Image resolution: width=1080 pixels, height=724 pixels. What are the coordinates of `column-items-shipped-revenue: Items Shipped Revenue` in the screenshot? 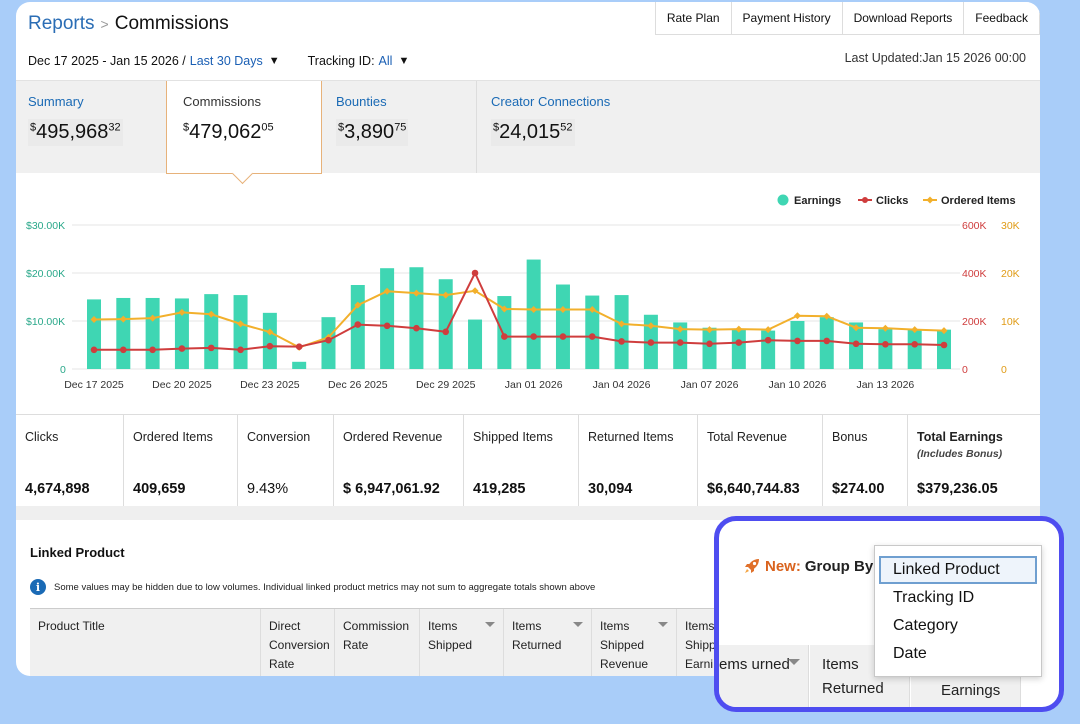 It's located at (634, 642).